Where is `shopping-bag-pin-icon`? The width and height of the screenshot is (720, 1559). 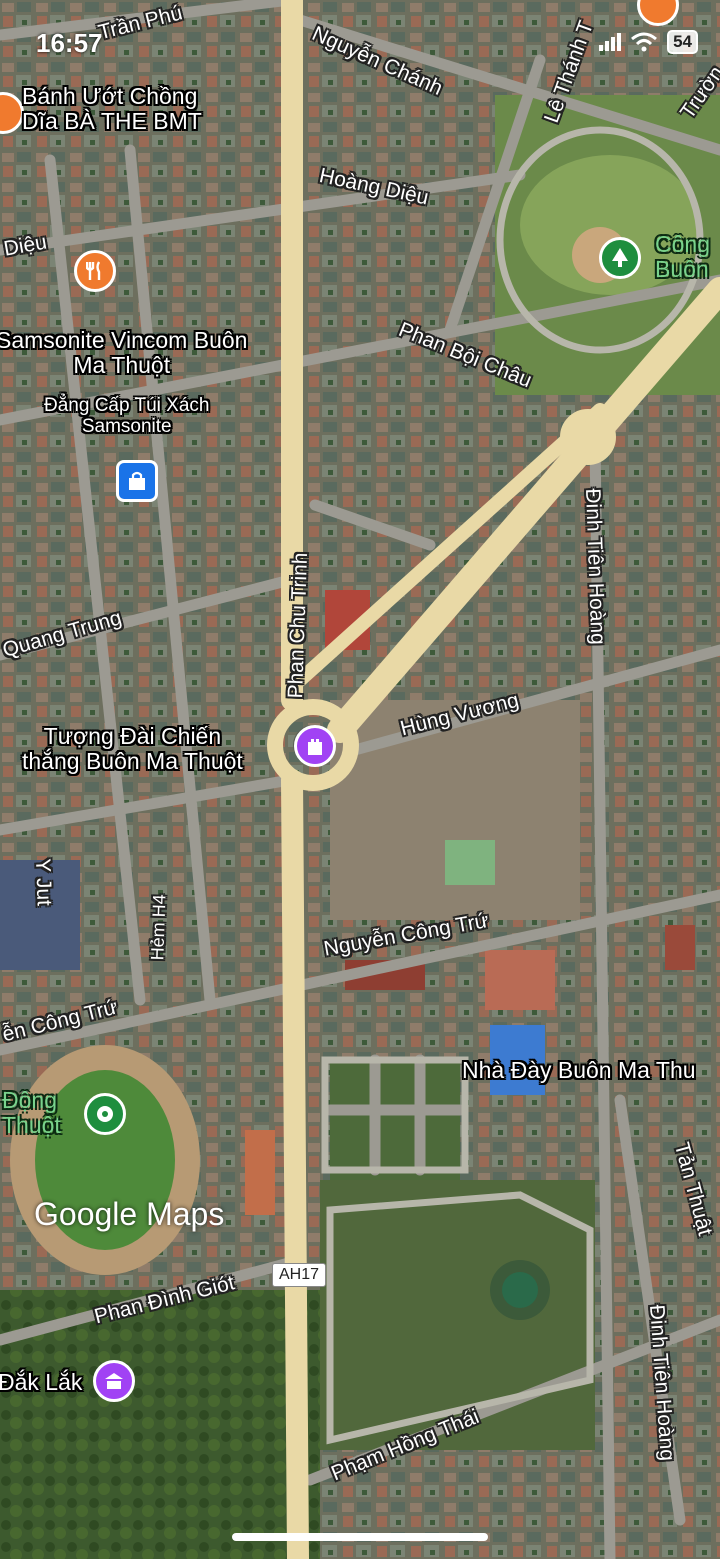 shopping-bag-pin-icon is located at coordinates (137, 481).